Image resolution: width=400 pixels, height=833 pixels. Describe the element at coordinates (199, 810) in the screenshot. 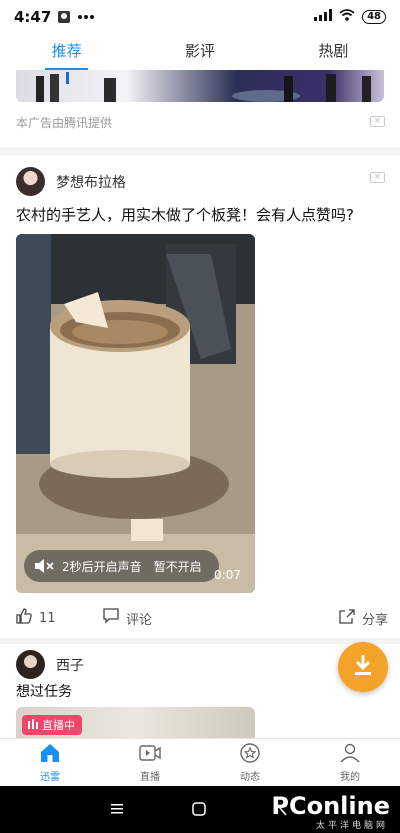

I see `home-square-icon` at that location.